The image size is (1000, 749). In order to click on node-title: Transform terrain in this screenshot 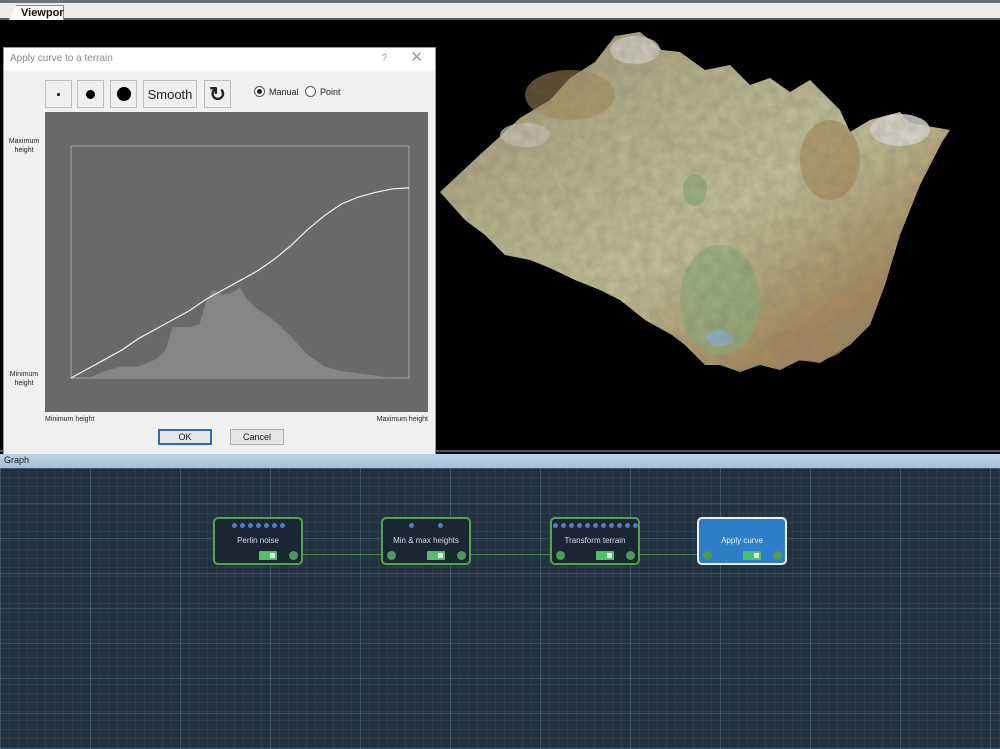, I will do `click(595, 540)`.